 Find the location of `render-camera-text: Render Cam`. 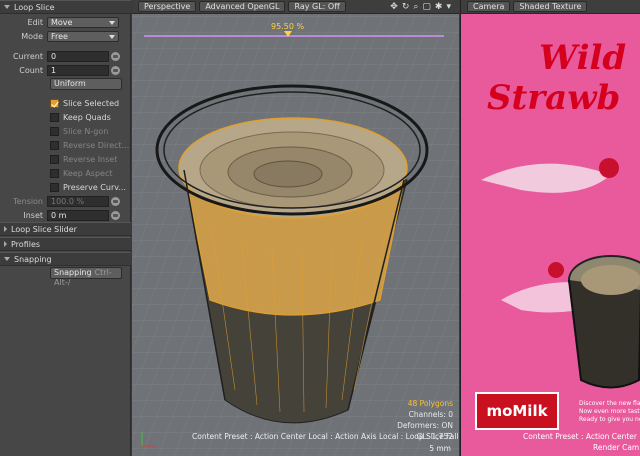

render-camera-text: Render Cam is located at coordinates (616, 447).